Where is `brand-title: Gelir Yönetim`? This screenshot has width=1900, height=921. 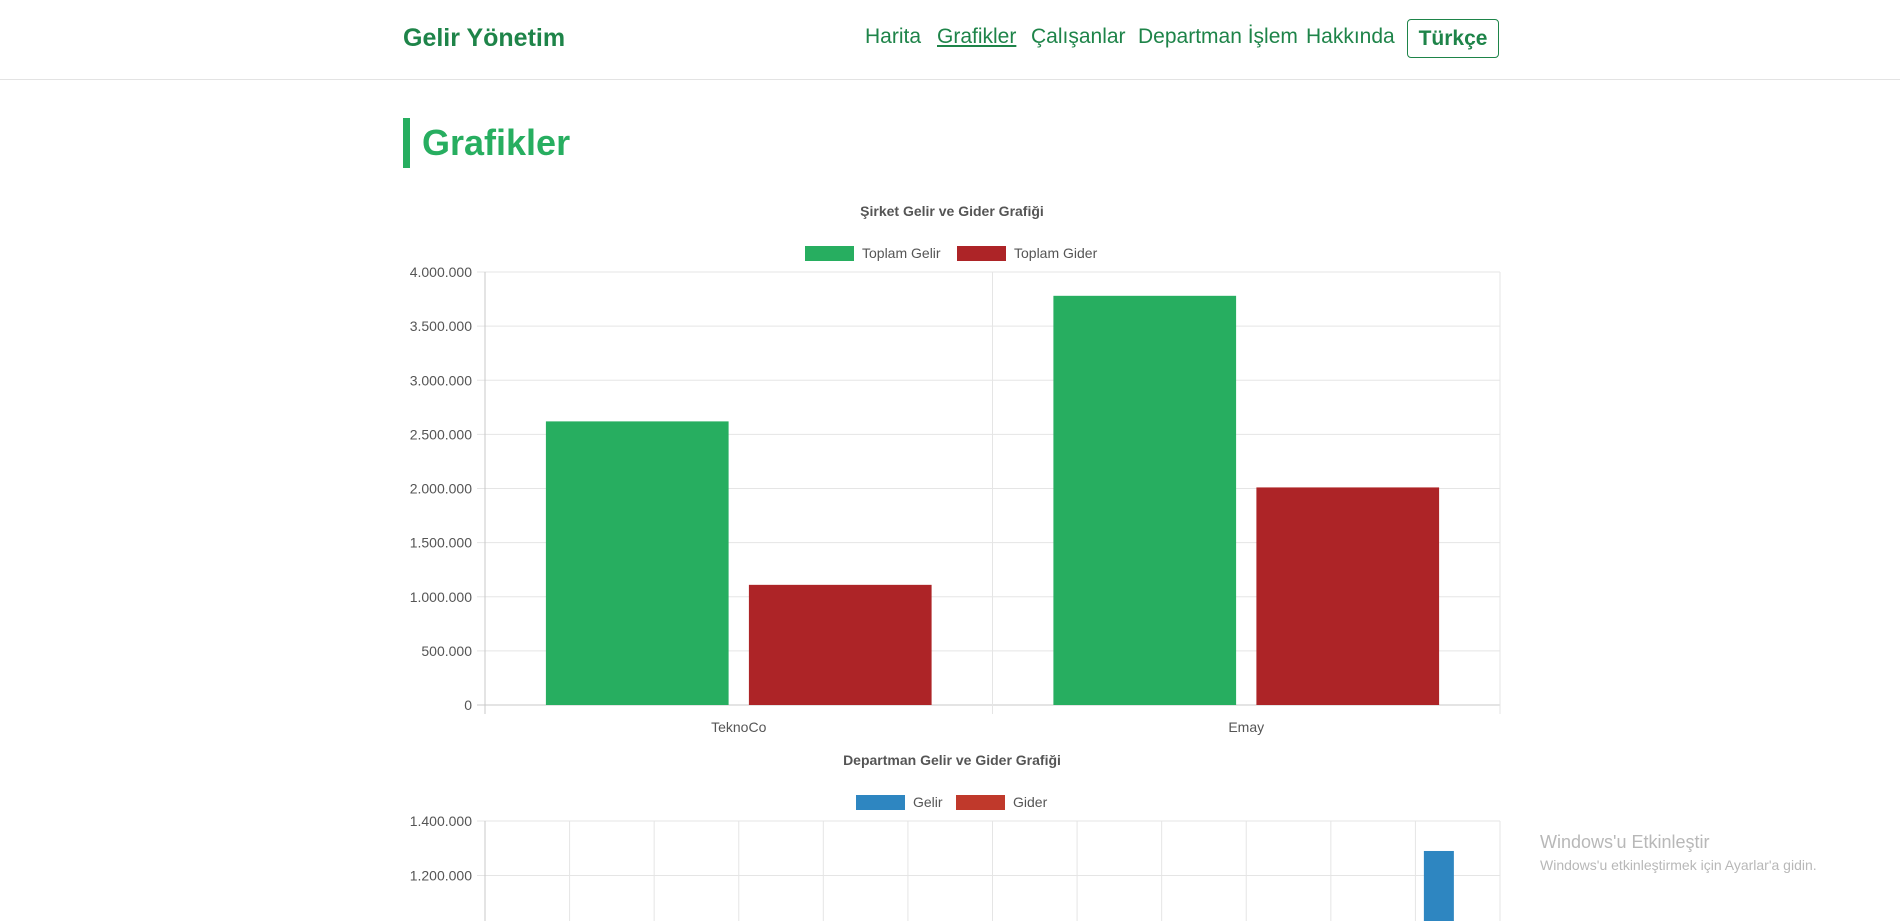 brand-title: Gelir Yönetim is located at coordinates (484, 38).